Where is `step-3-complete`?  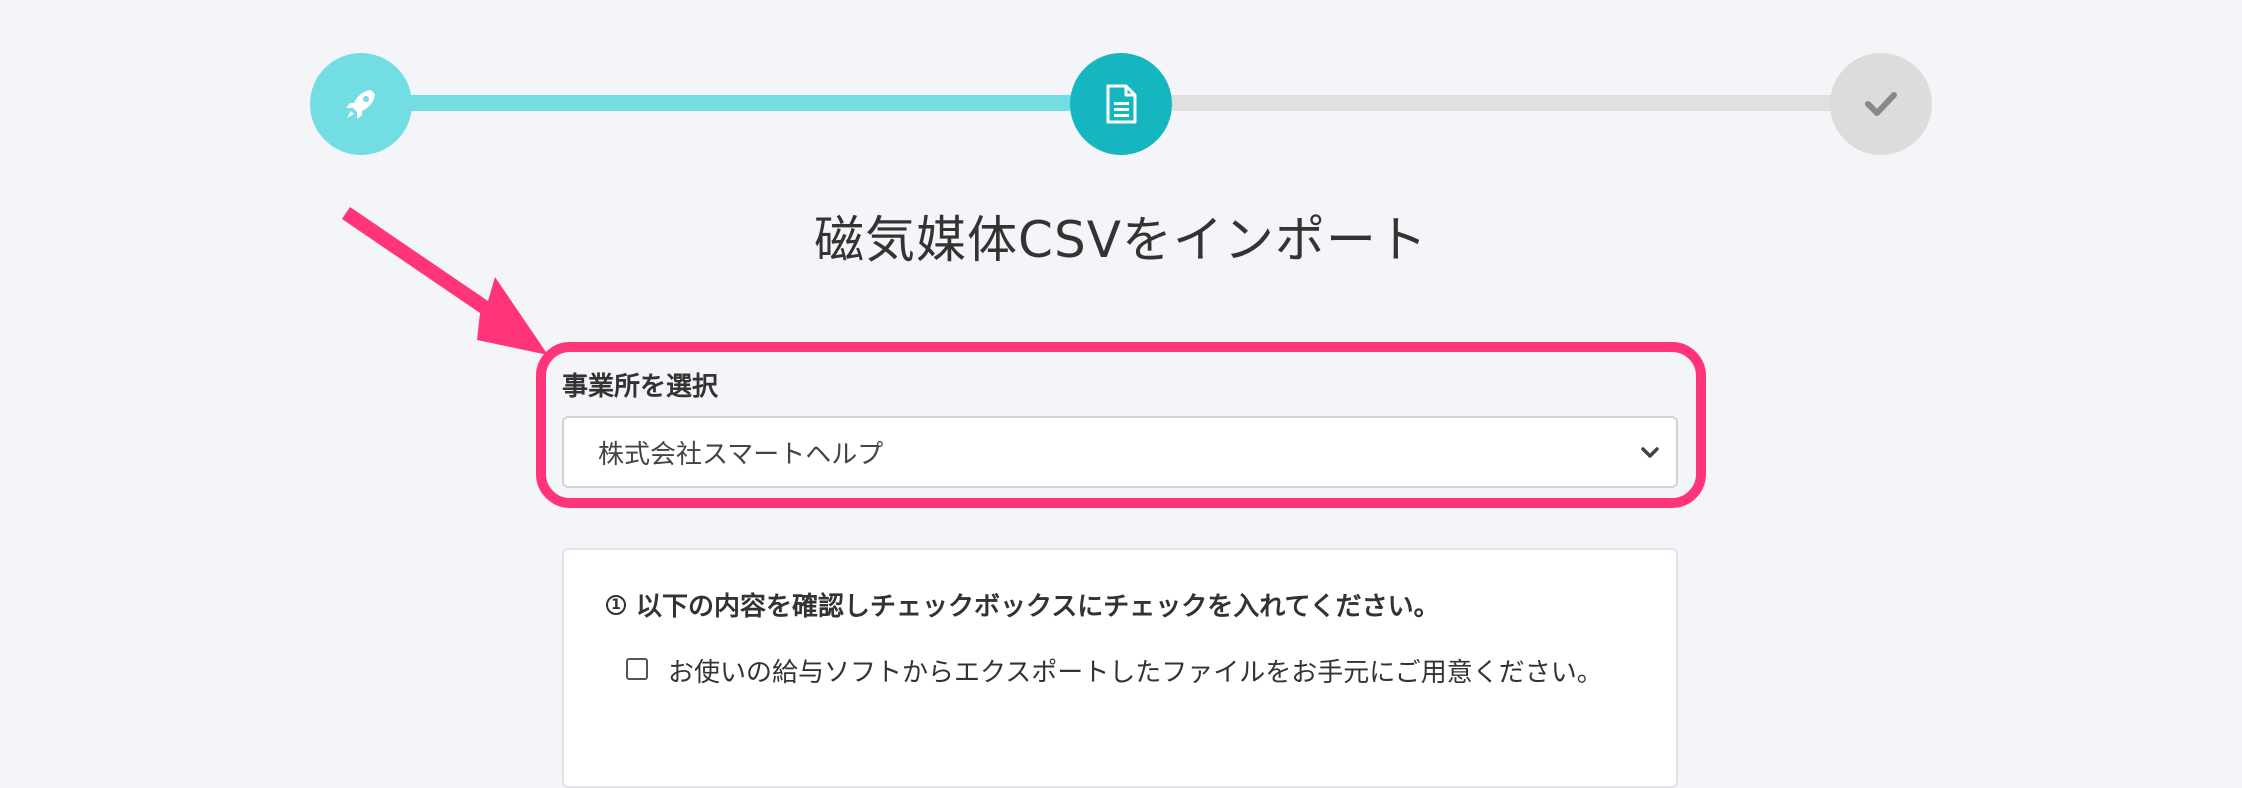 step-3-complete is located at coordinates (1881, 104).